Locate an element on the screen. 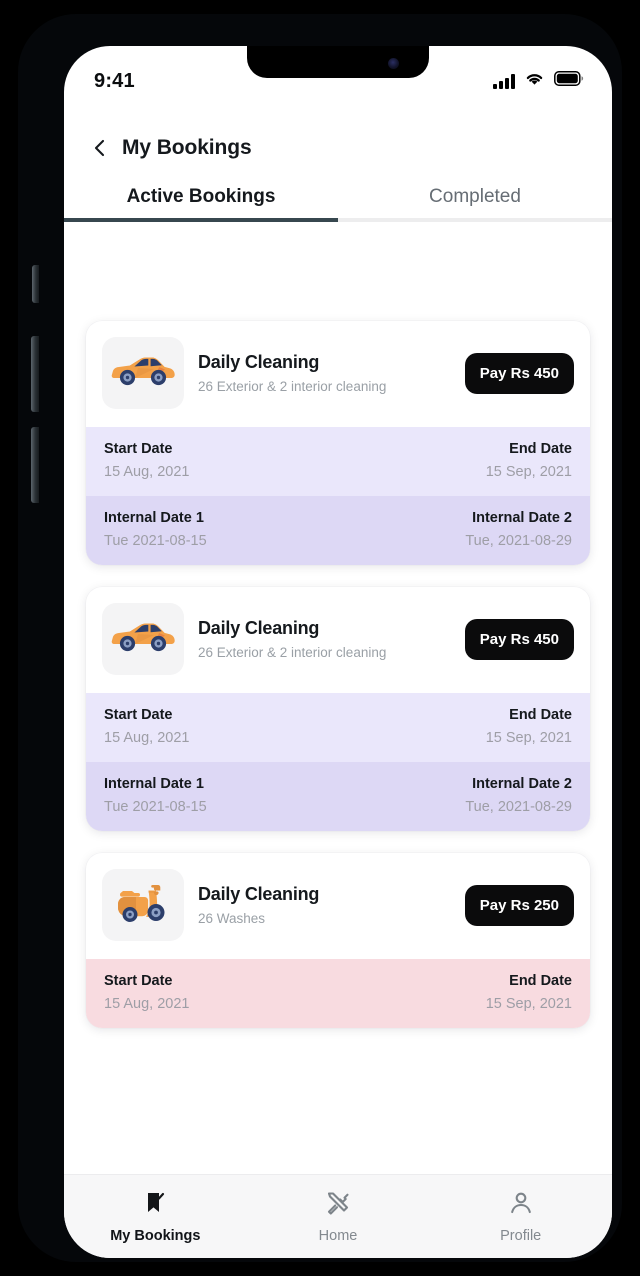 Image resolution: width=640 pixels, height=1276 pixels. tab-underline-active is located at coordinates (201, 220).